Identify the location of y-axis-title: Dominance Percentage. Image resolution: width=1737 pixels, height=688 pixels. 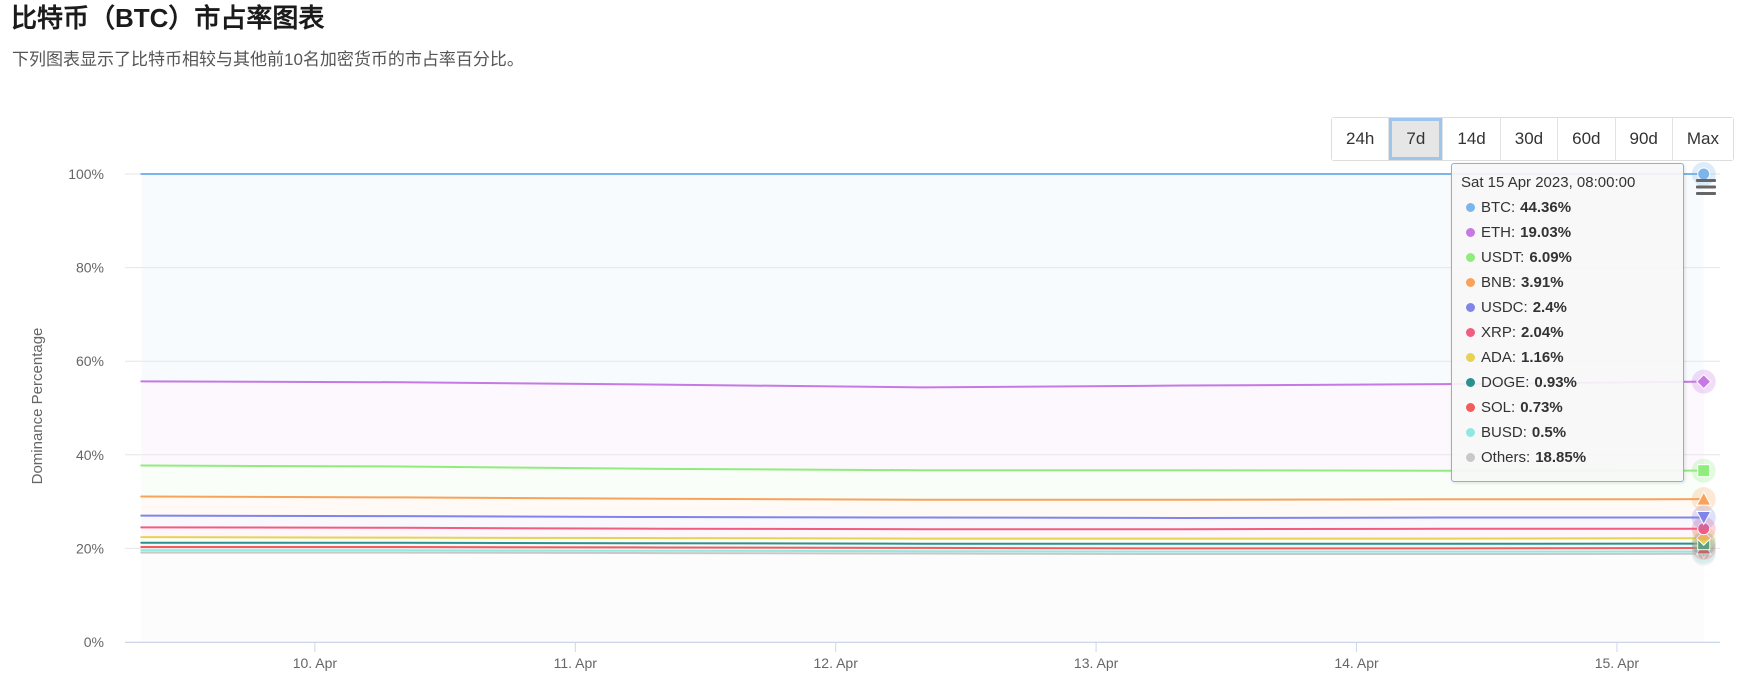
(37, 406).